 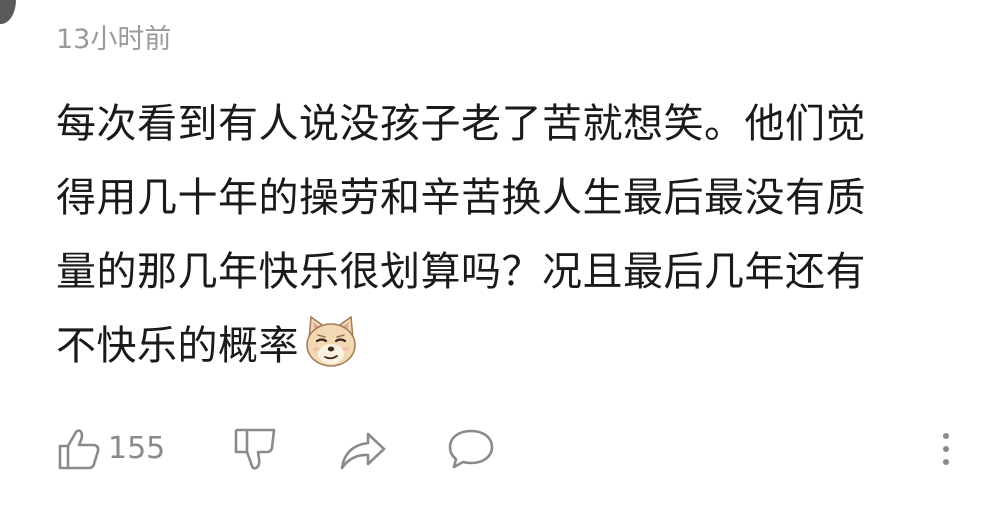 I want to click on comment-line: 每次看到有人说没孩子老了苦就想笑。他们觉, so click(x=461, y=124).